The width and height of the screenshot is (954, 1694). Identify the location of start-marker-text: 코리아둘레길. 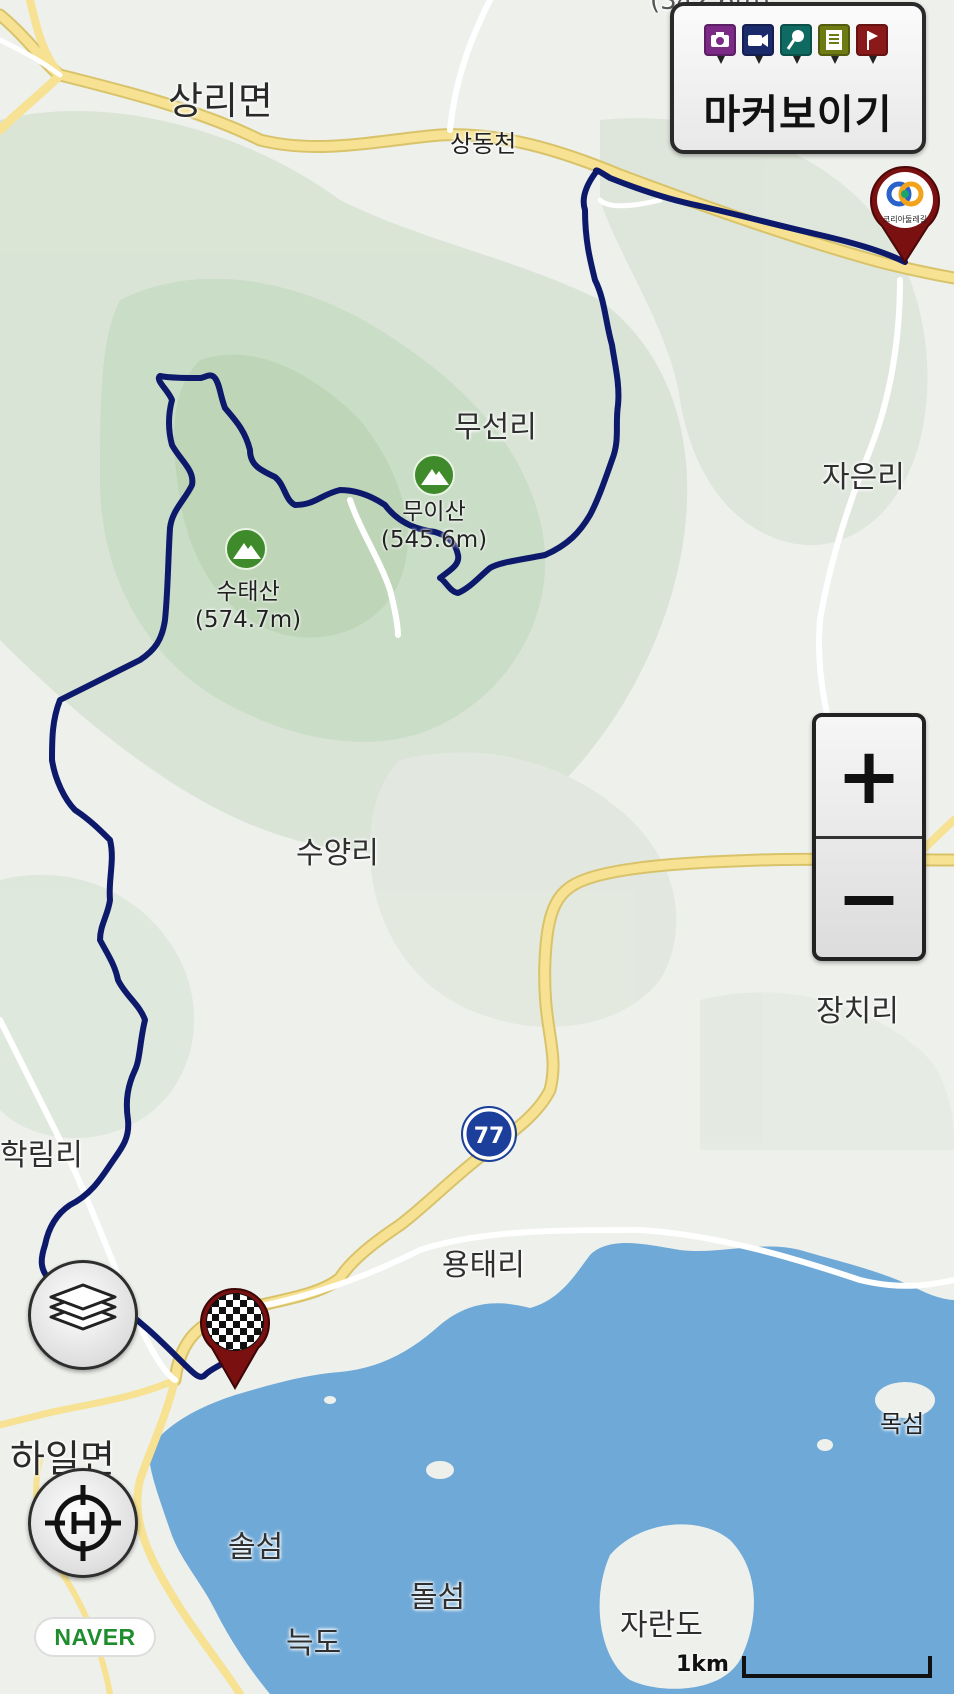
(905, 219).